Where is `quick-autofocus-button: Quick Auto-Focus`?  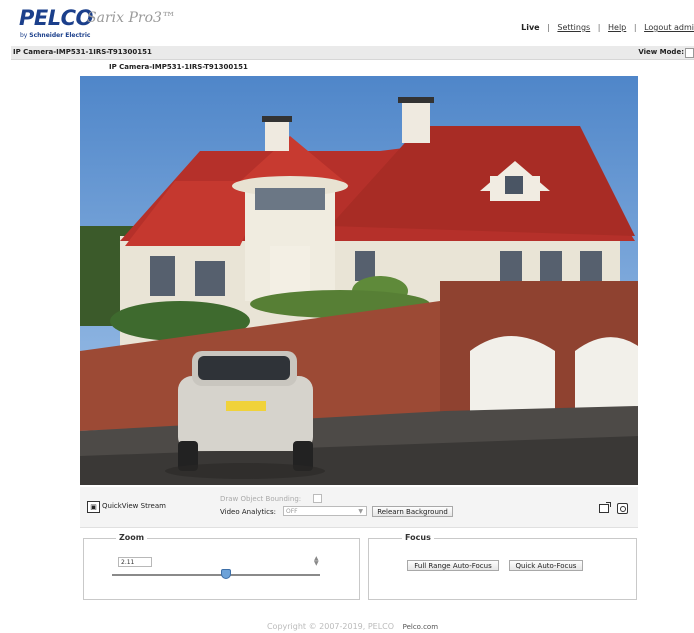 quick-autofocus-button: Quick Auto-Focus is located at coordinates (546, 565).